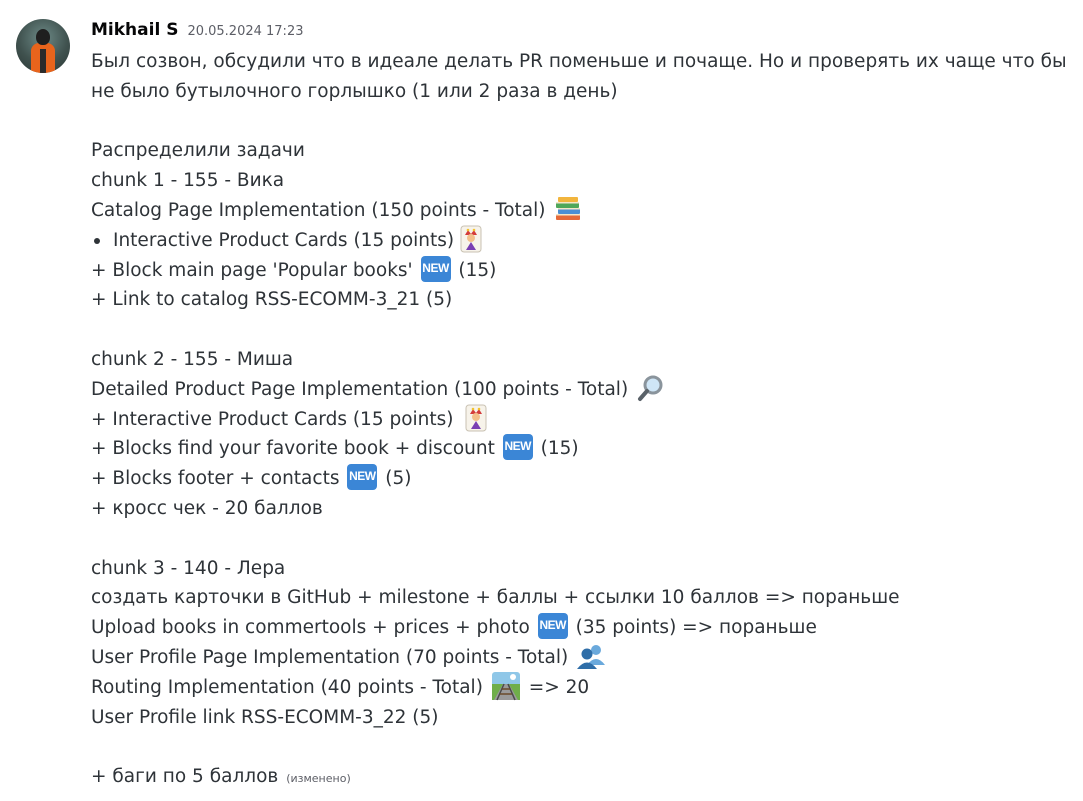 The height and width of the screenshot is (801, 1083). Describe the element at coordinates (318, 779) in the screenshot. I see `edited-label: (изменено)` at that location.